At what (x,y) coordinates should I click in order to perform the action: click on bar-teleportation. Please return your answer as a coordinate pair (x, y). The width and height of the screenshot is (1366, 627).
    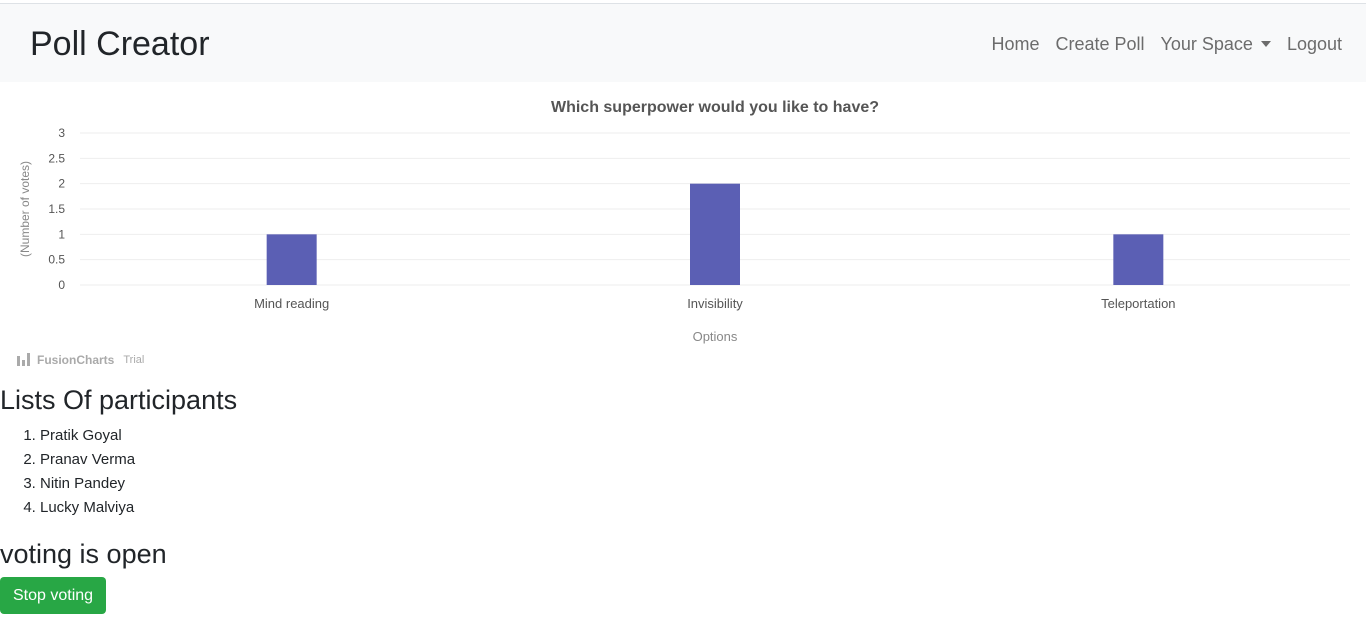
    Looking at the image, I should click on (1138, 259).